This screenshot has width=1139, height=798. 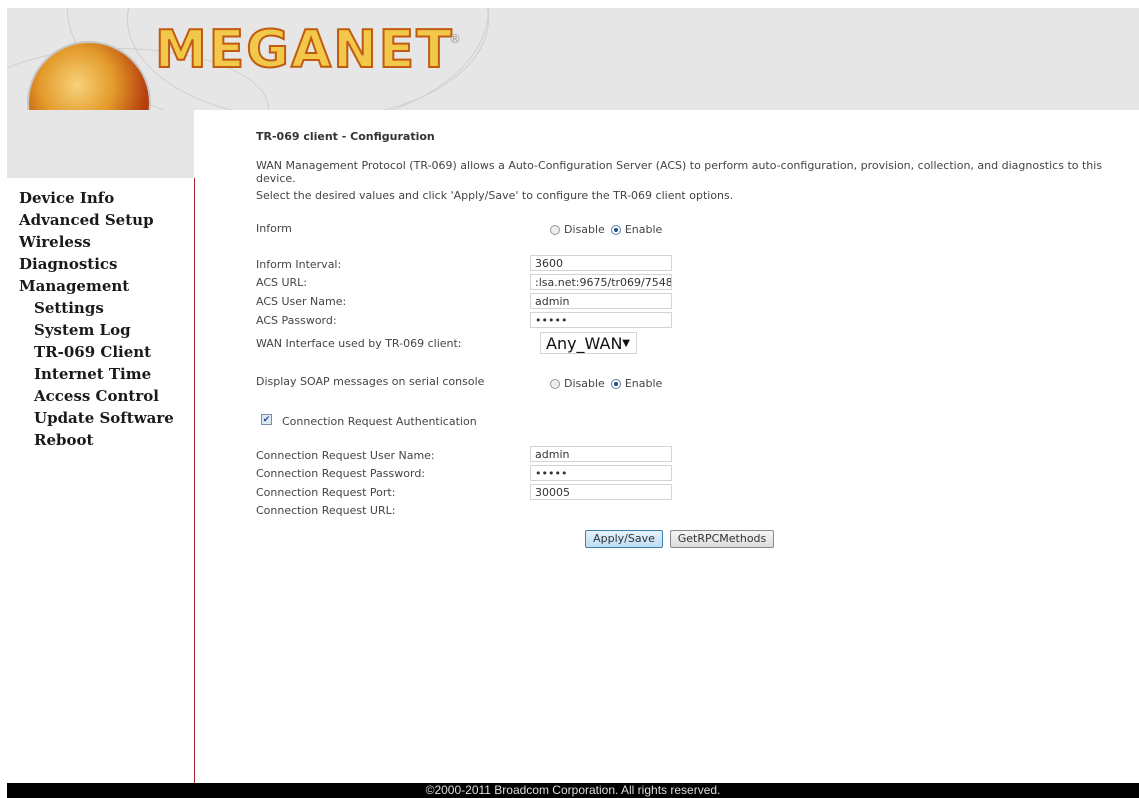 What do you see at coordinates (96, 352) in the screenshot?
I see `sidebar-item-tr069-client: TR-069 Client` at bounding box center [96, 352].